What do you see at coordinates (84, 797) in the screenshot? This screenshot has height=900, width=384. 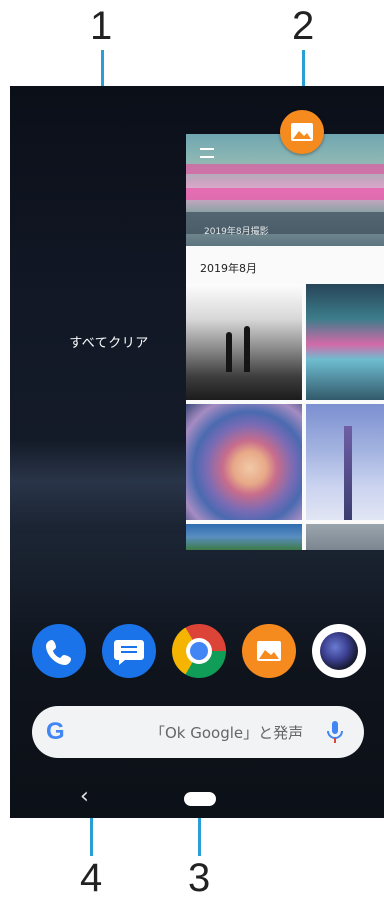 I see `back-icon: ‹` at bounding box center [84, 797].